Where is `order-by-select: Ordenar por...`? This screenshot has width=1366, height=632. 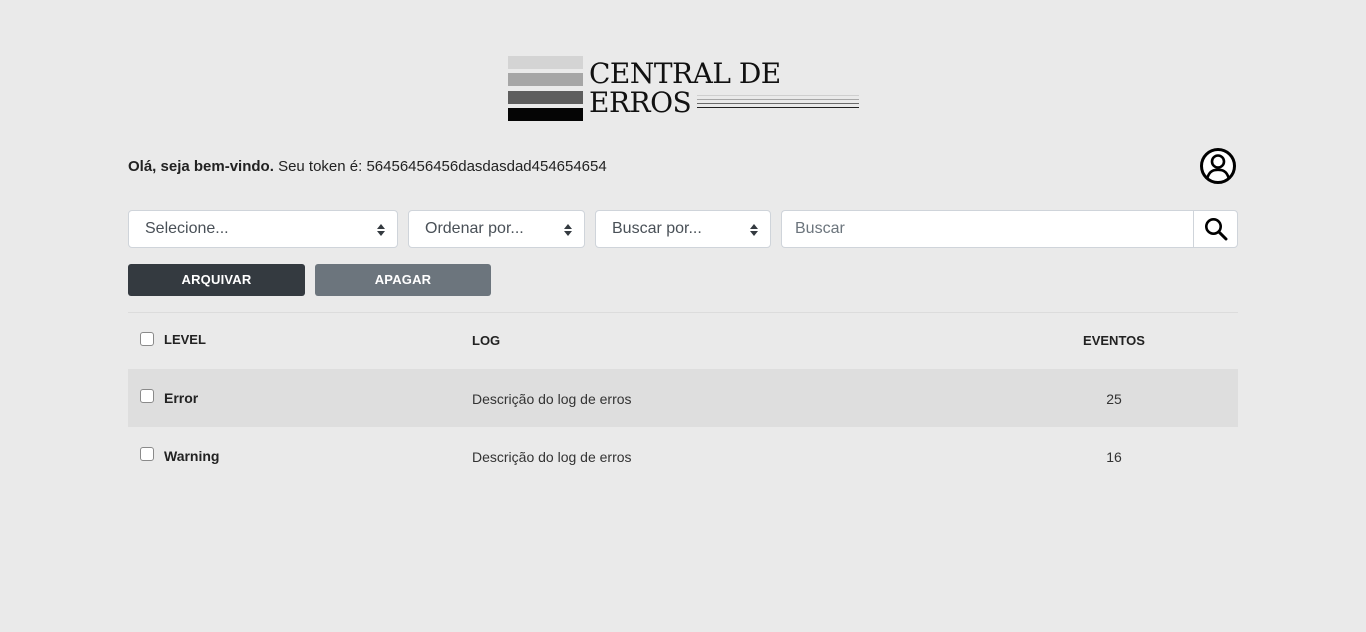
order-by-select: Ordenar por... is located at coordinates (496, 229).